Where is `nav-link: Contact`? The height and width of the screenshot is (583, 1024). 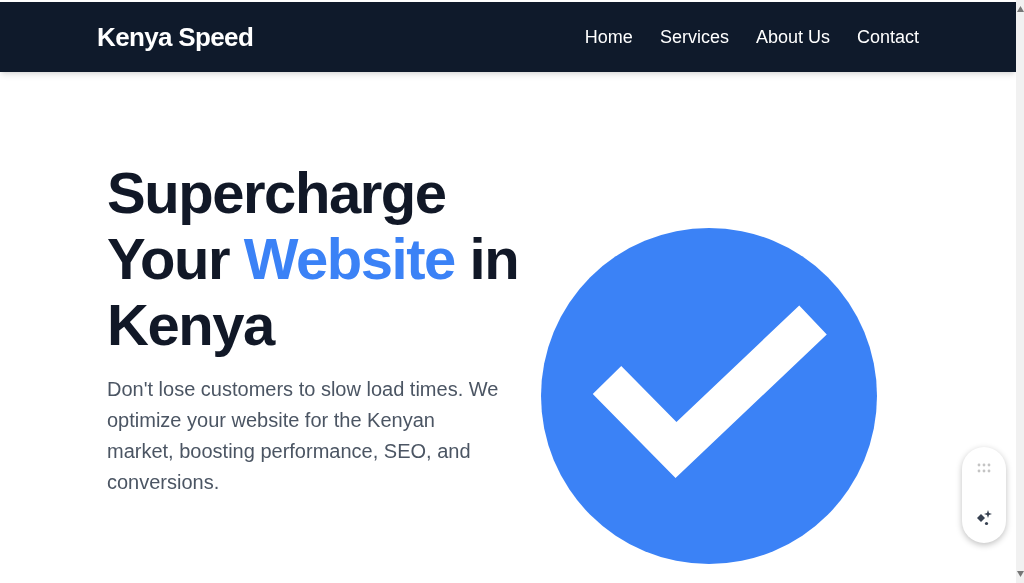
nav-link: Contact is located at coordinates (887, 37).